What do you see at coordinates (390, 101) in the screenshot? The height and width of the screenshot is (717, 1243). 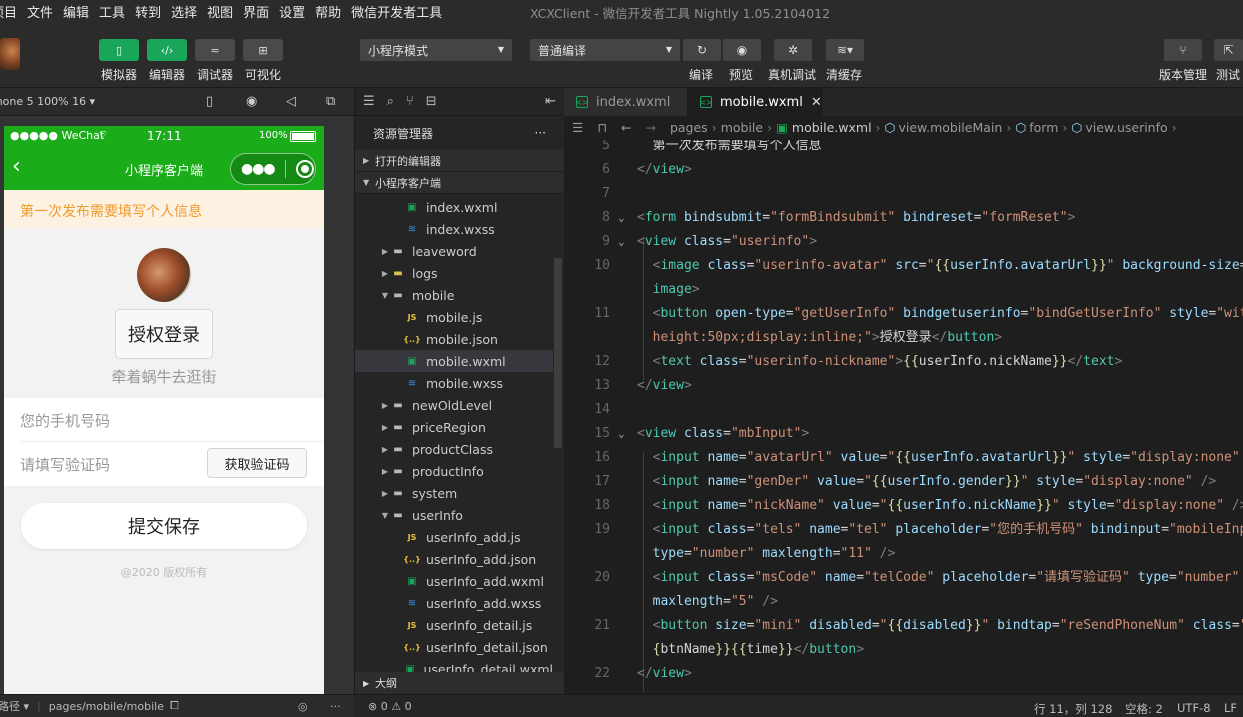 I see `search-icon: ⌕` at bounding box center [390, 101].